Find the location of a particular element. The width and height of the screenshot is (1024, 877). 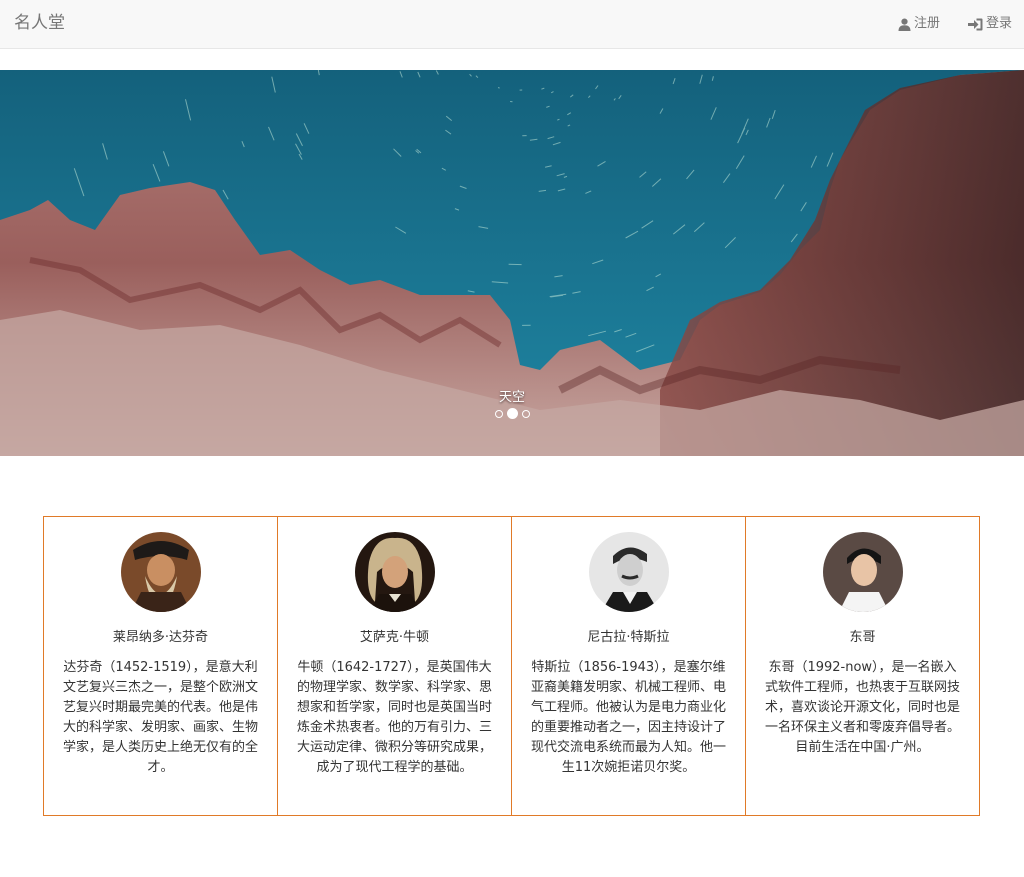

register-link: 注册 is located at coordinates (919, 24).